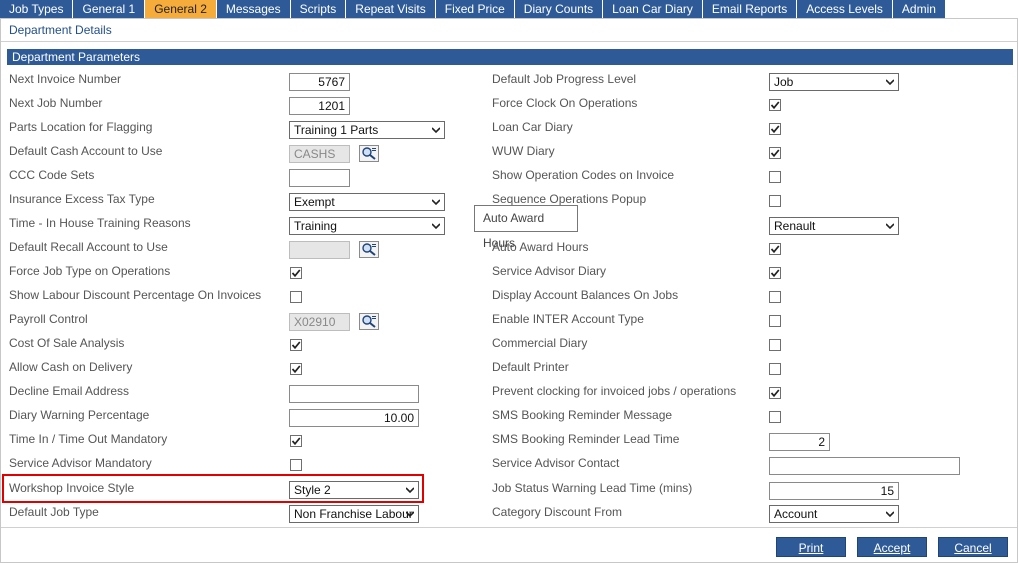 The image size is (1018, 563). I want to click on insurance-excess-tax-value: Exempt, so click(314, 202).